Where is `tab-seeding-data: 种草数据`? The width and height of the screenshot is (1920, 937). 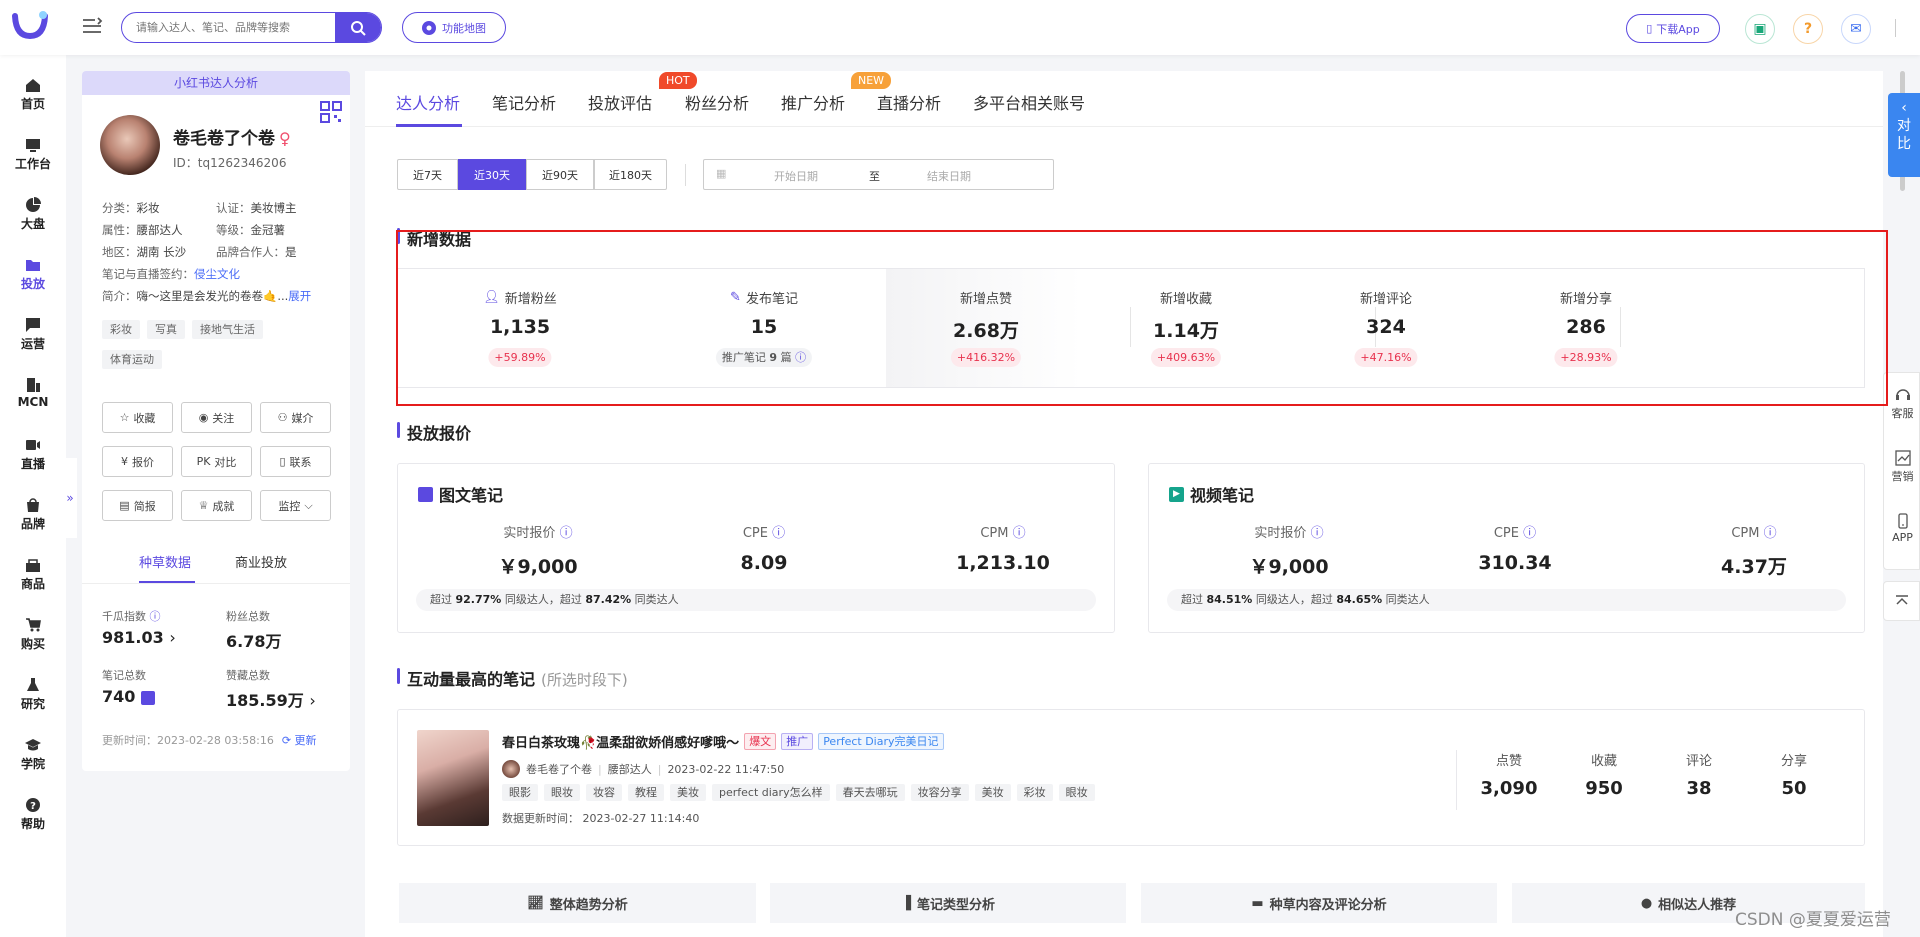
tab-seeding-data: 种草数据 is located at coordinates (165, 561).